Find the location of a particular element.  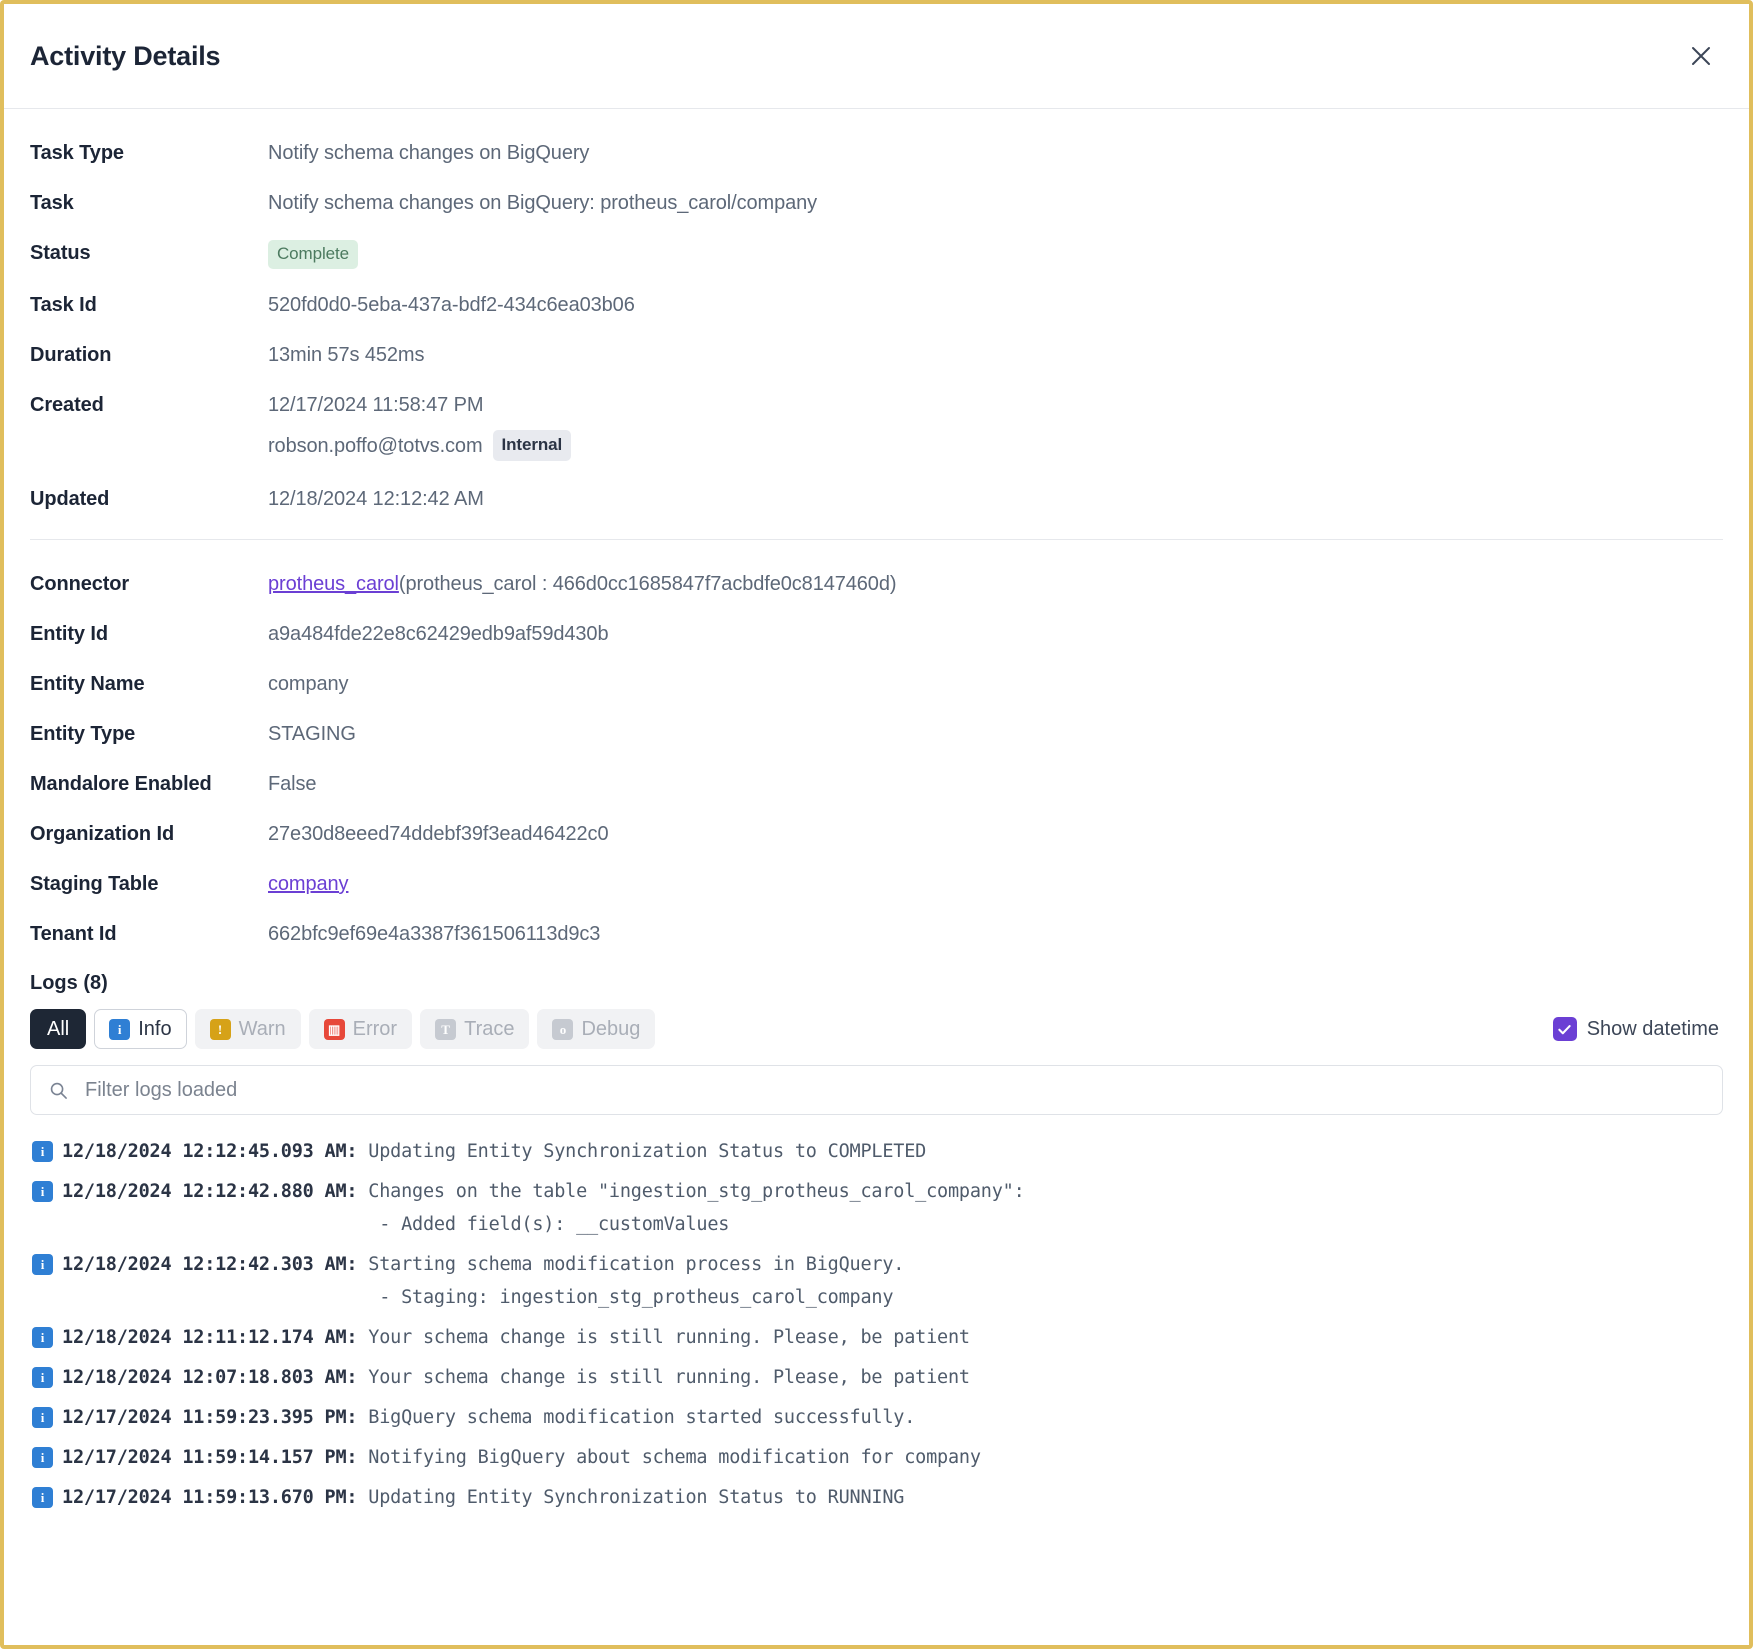

field-label: Tenant Id is located at coordinates (73, 934).